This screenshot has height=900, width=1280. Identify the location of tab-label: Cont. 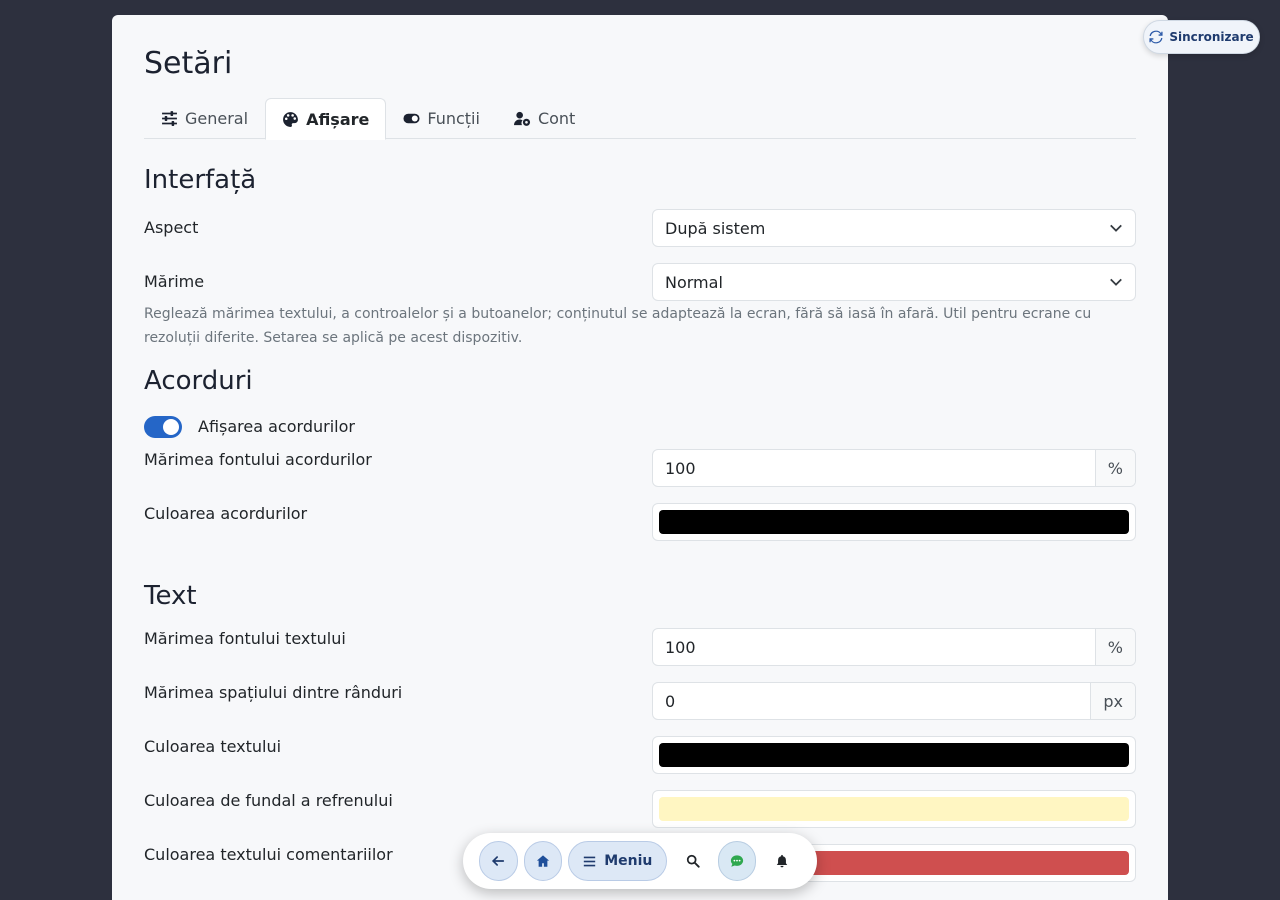
(556, 118).